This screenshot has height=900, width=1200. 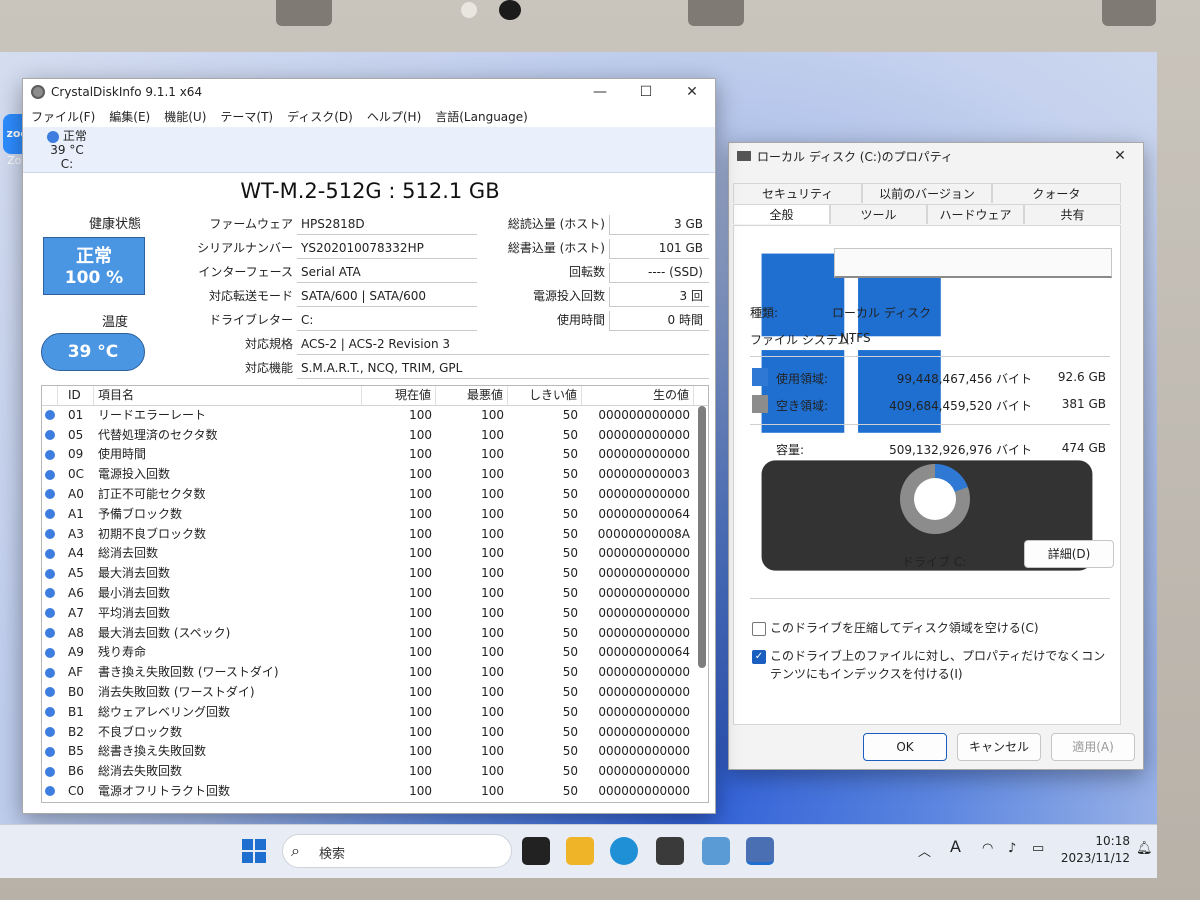 I want to click on used-bytes: 99,448,467,456 バイト, so click(x=964, y=379).